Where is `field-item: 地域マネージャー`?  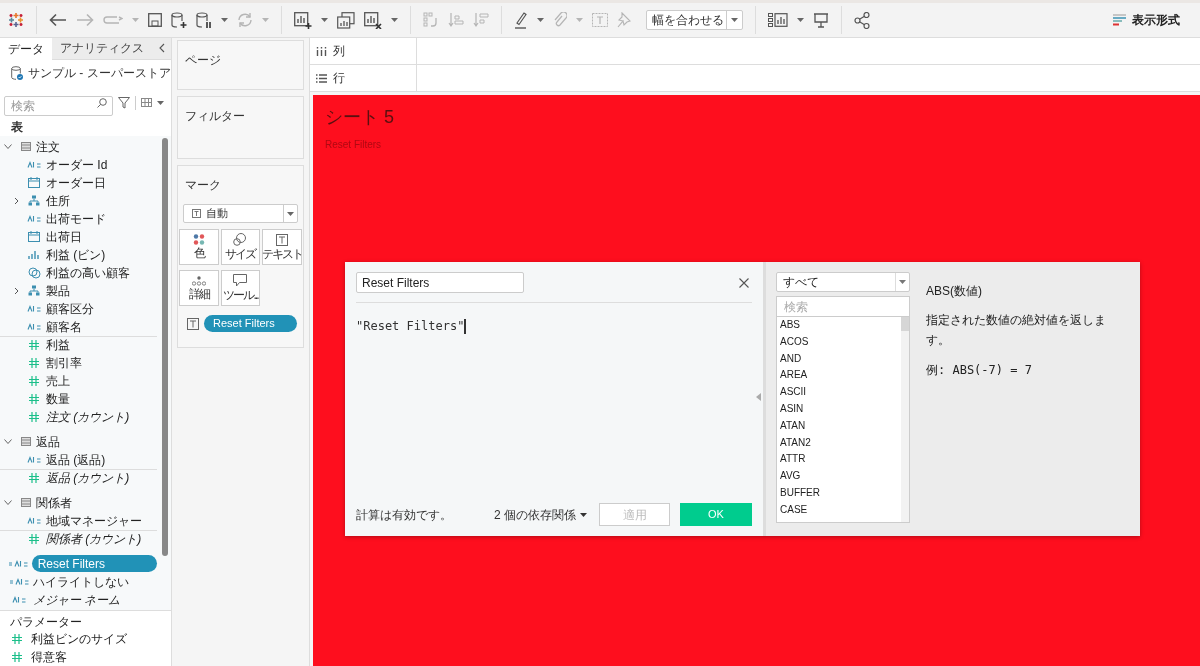
field-item: 地域マネージャー is located at coordinates (94, 520).